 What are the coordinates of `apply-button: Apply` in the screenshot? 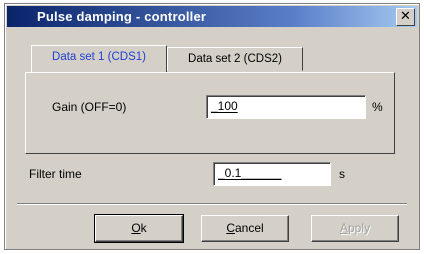 It's located at (355, 228).